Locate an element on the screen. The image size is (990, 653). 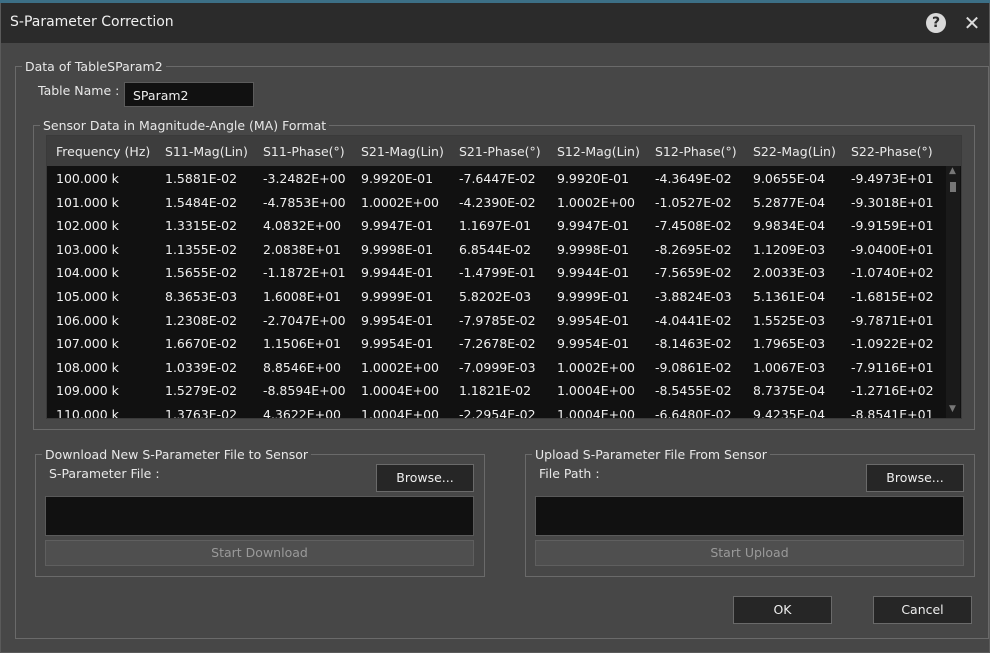
close-icon: ✕ is located at coordinates (972, 23).